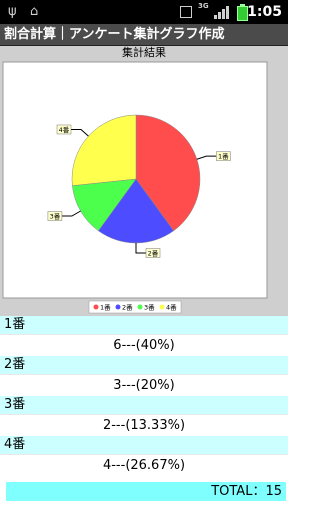  I want to click on usb-icon: ψ, so click(12, 11).